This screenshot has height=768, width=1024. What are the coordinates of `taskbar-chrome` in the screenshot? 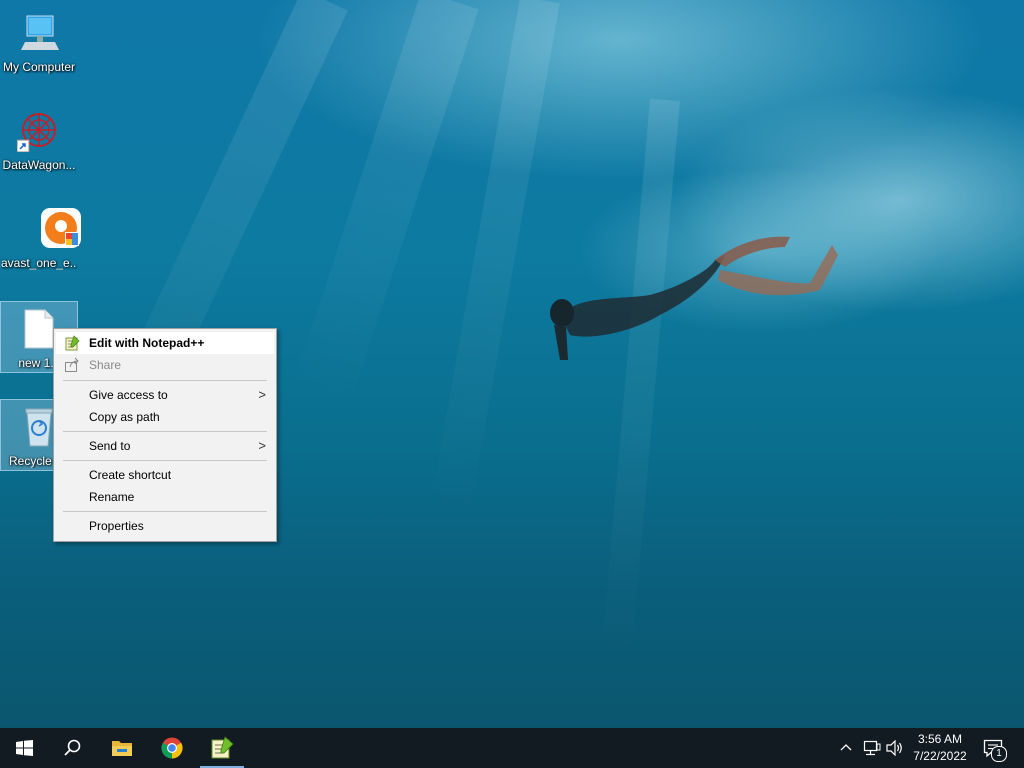 It's located at (172, 748).